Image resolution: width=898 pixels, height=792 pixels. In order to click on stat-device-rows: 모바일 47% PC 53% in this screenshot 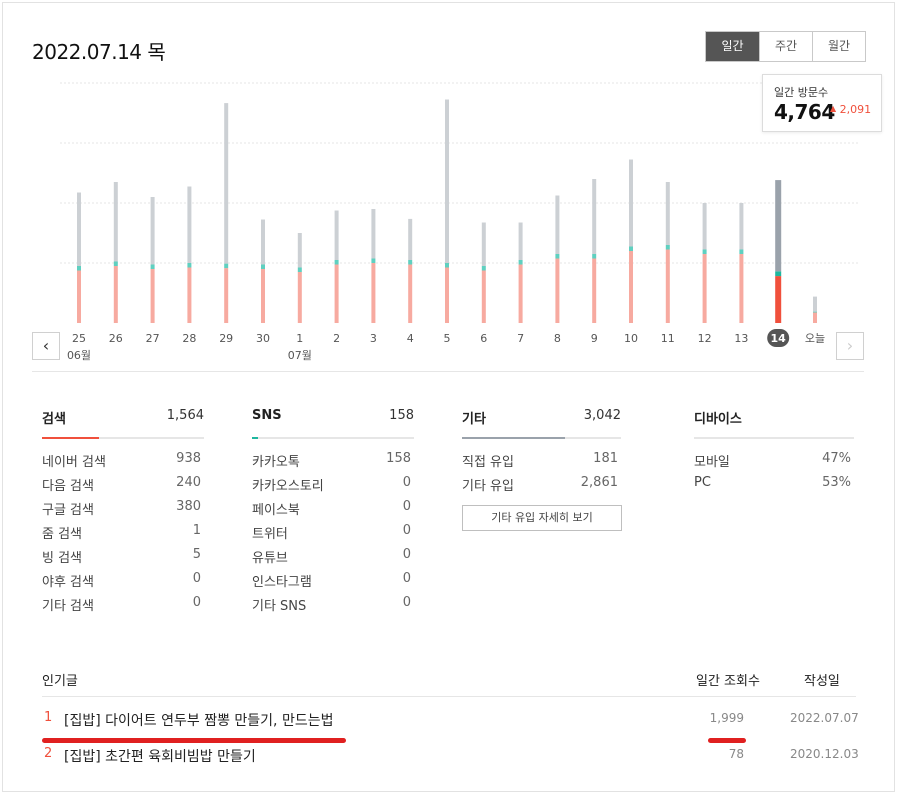, I will do `click(774, 475)`.